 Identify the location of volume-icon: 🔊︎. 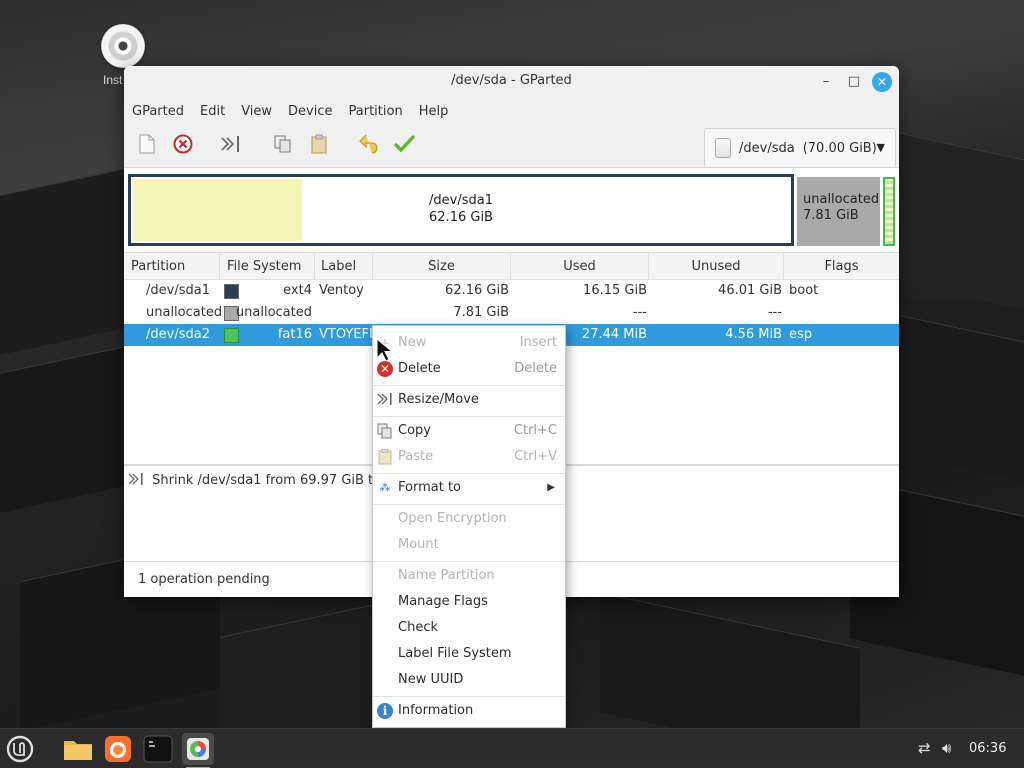
(946, 748).